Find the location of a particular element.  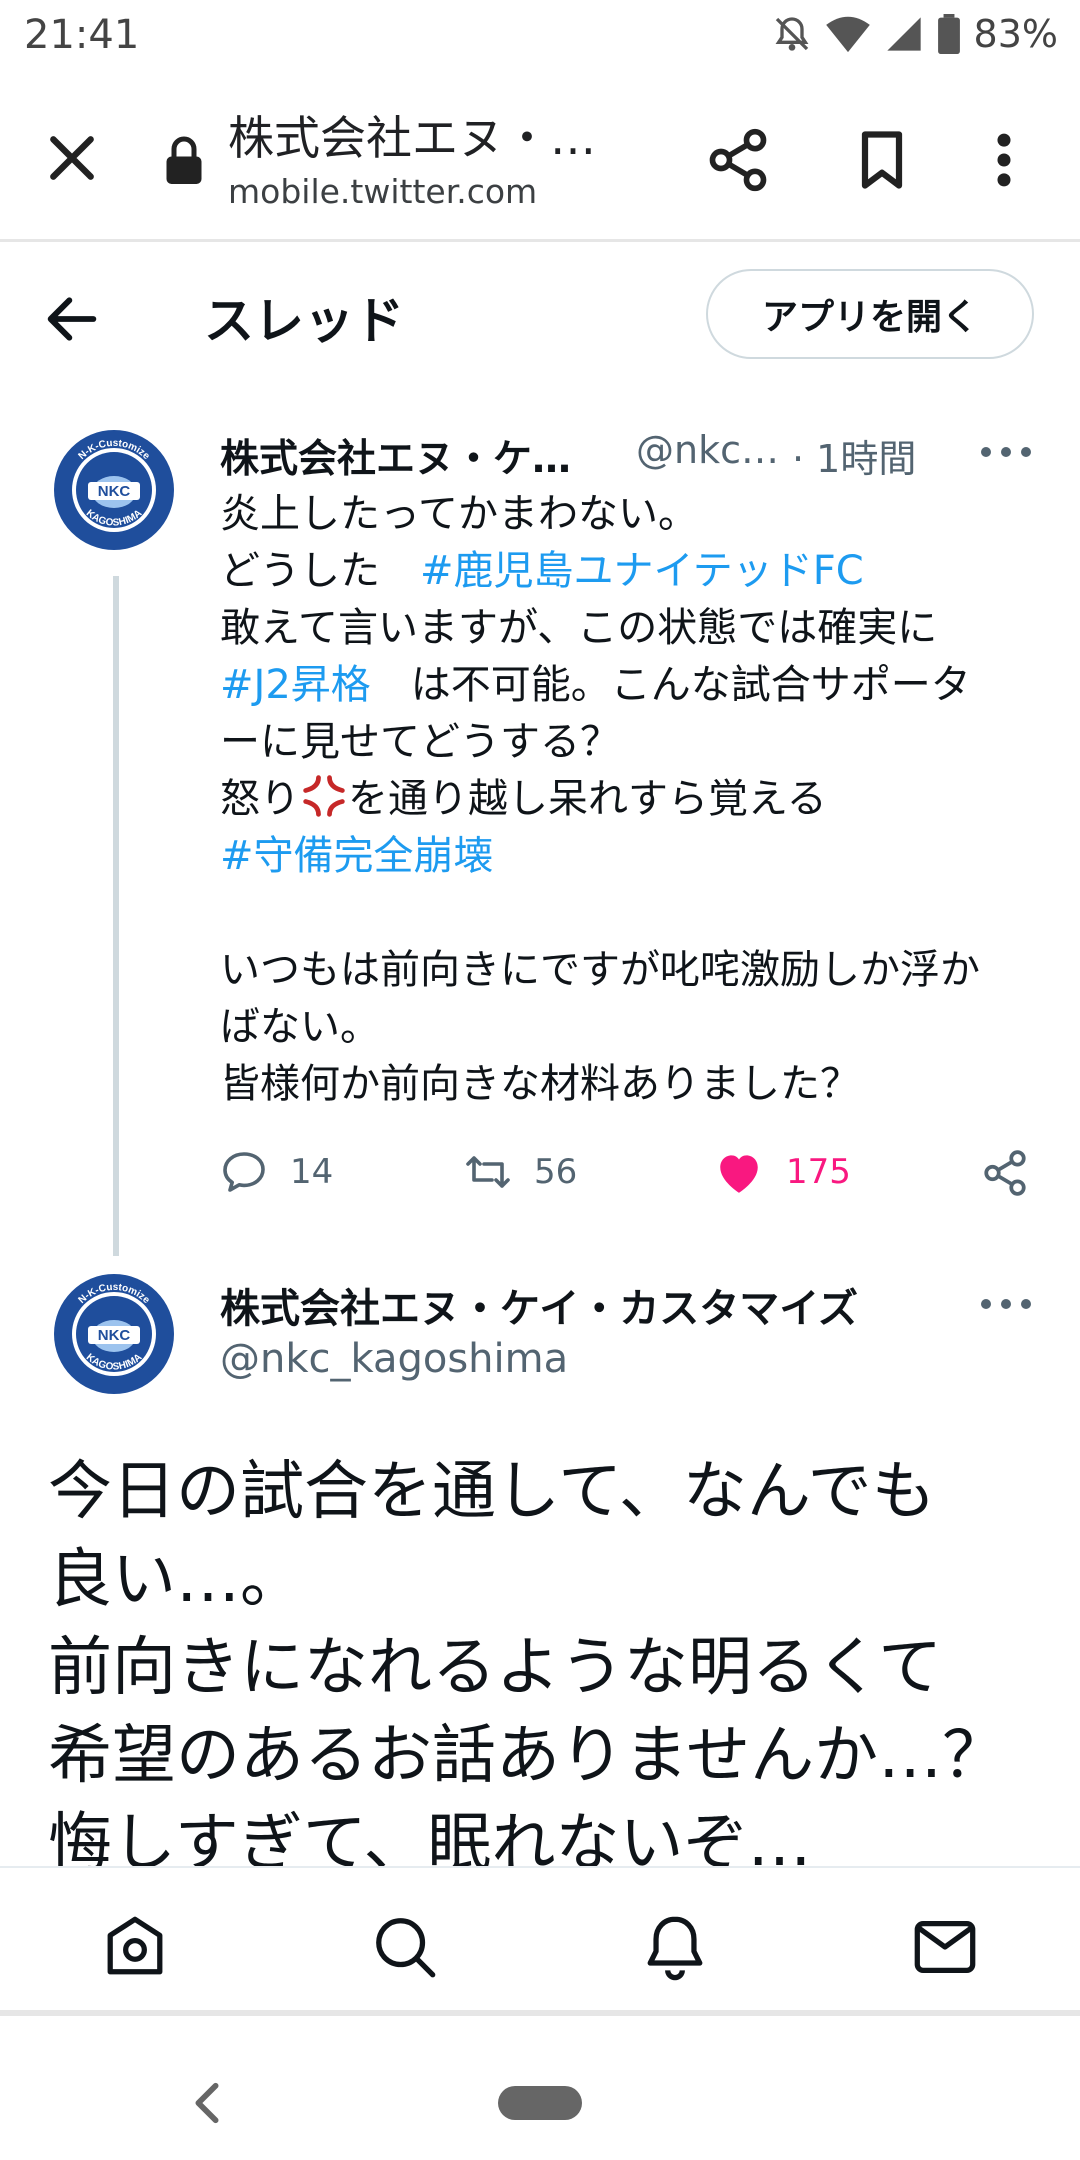

lock-icon is located at coordinates (184, 159).